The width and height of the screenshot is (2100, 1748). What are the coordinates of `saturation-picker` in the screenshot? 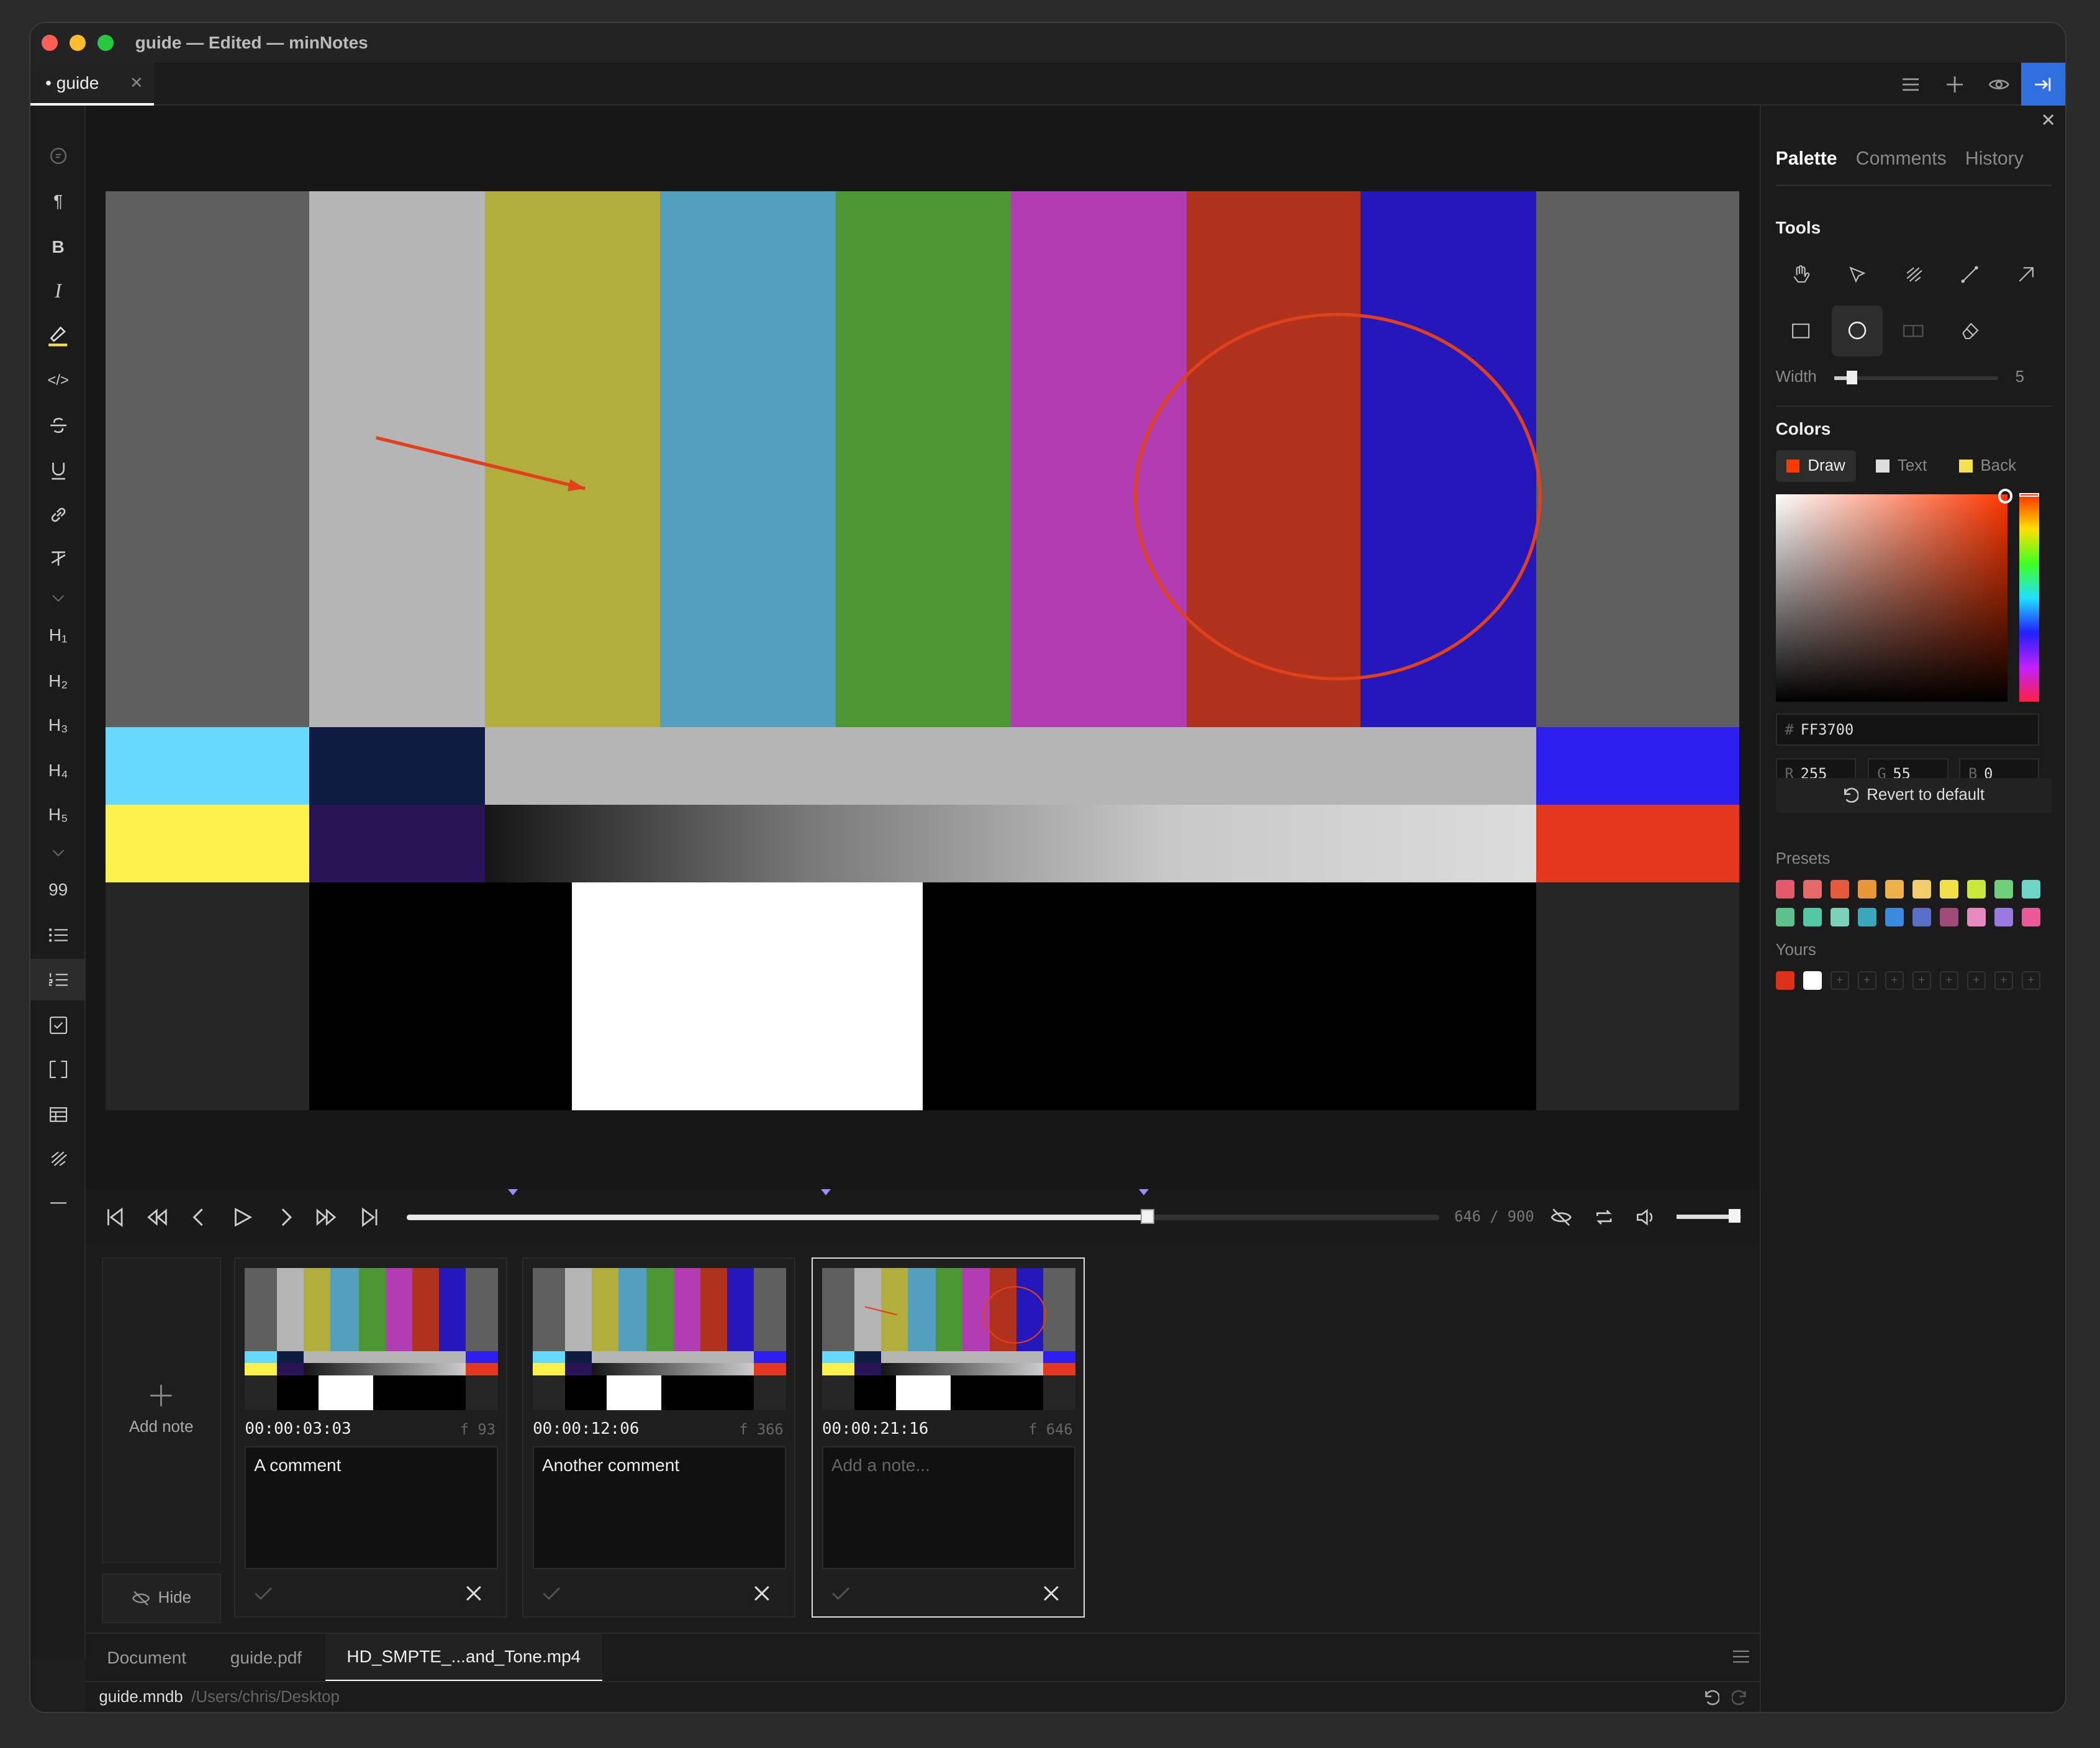 It's located at (1891, 598).